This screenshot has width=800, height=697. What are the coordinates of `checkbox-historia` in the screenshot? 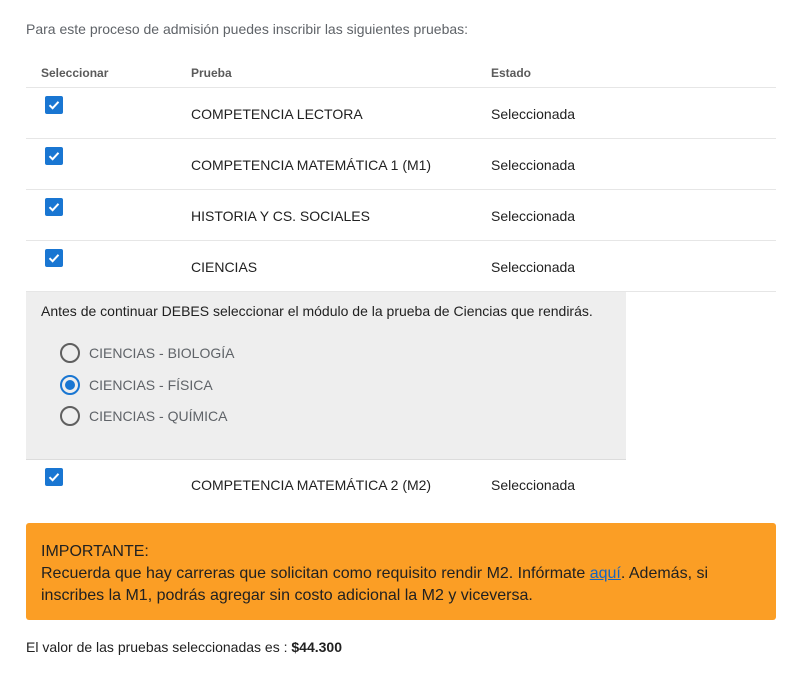 It's located at (54, 207).